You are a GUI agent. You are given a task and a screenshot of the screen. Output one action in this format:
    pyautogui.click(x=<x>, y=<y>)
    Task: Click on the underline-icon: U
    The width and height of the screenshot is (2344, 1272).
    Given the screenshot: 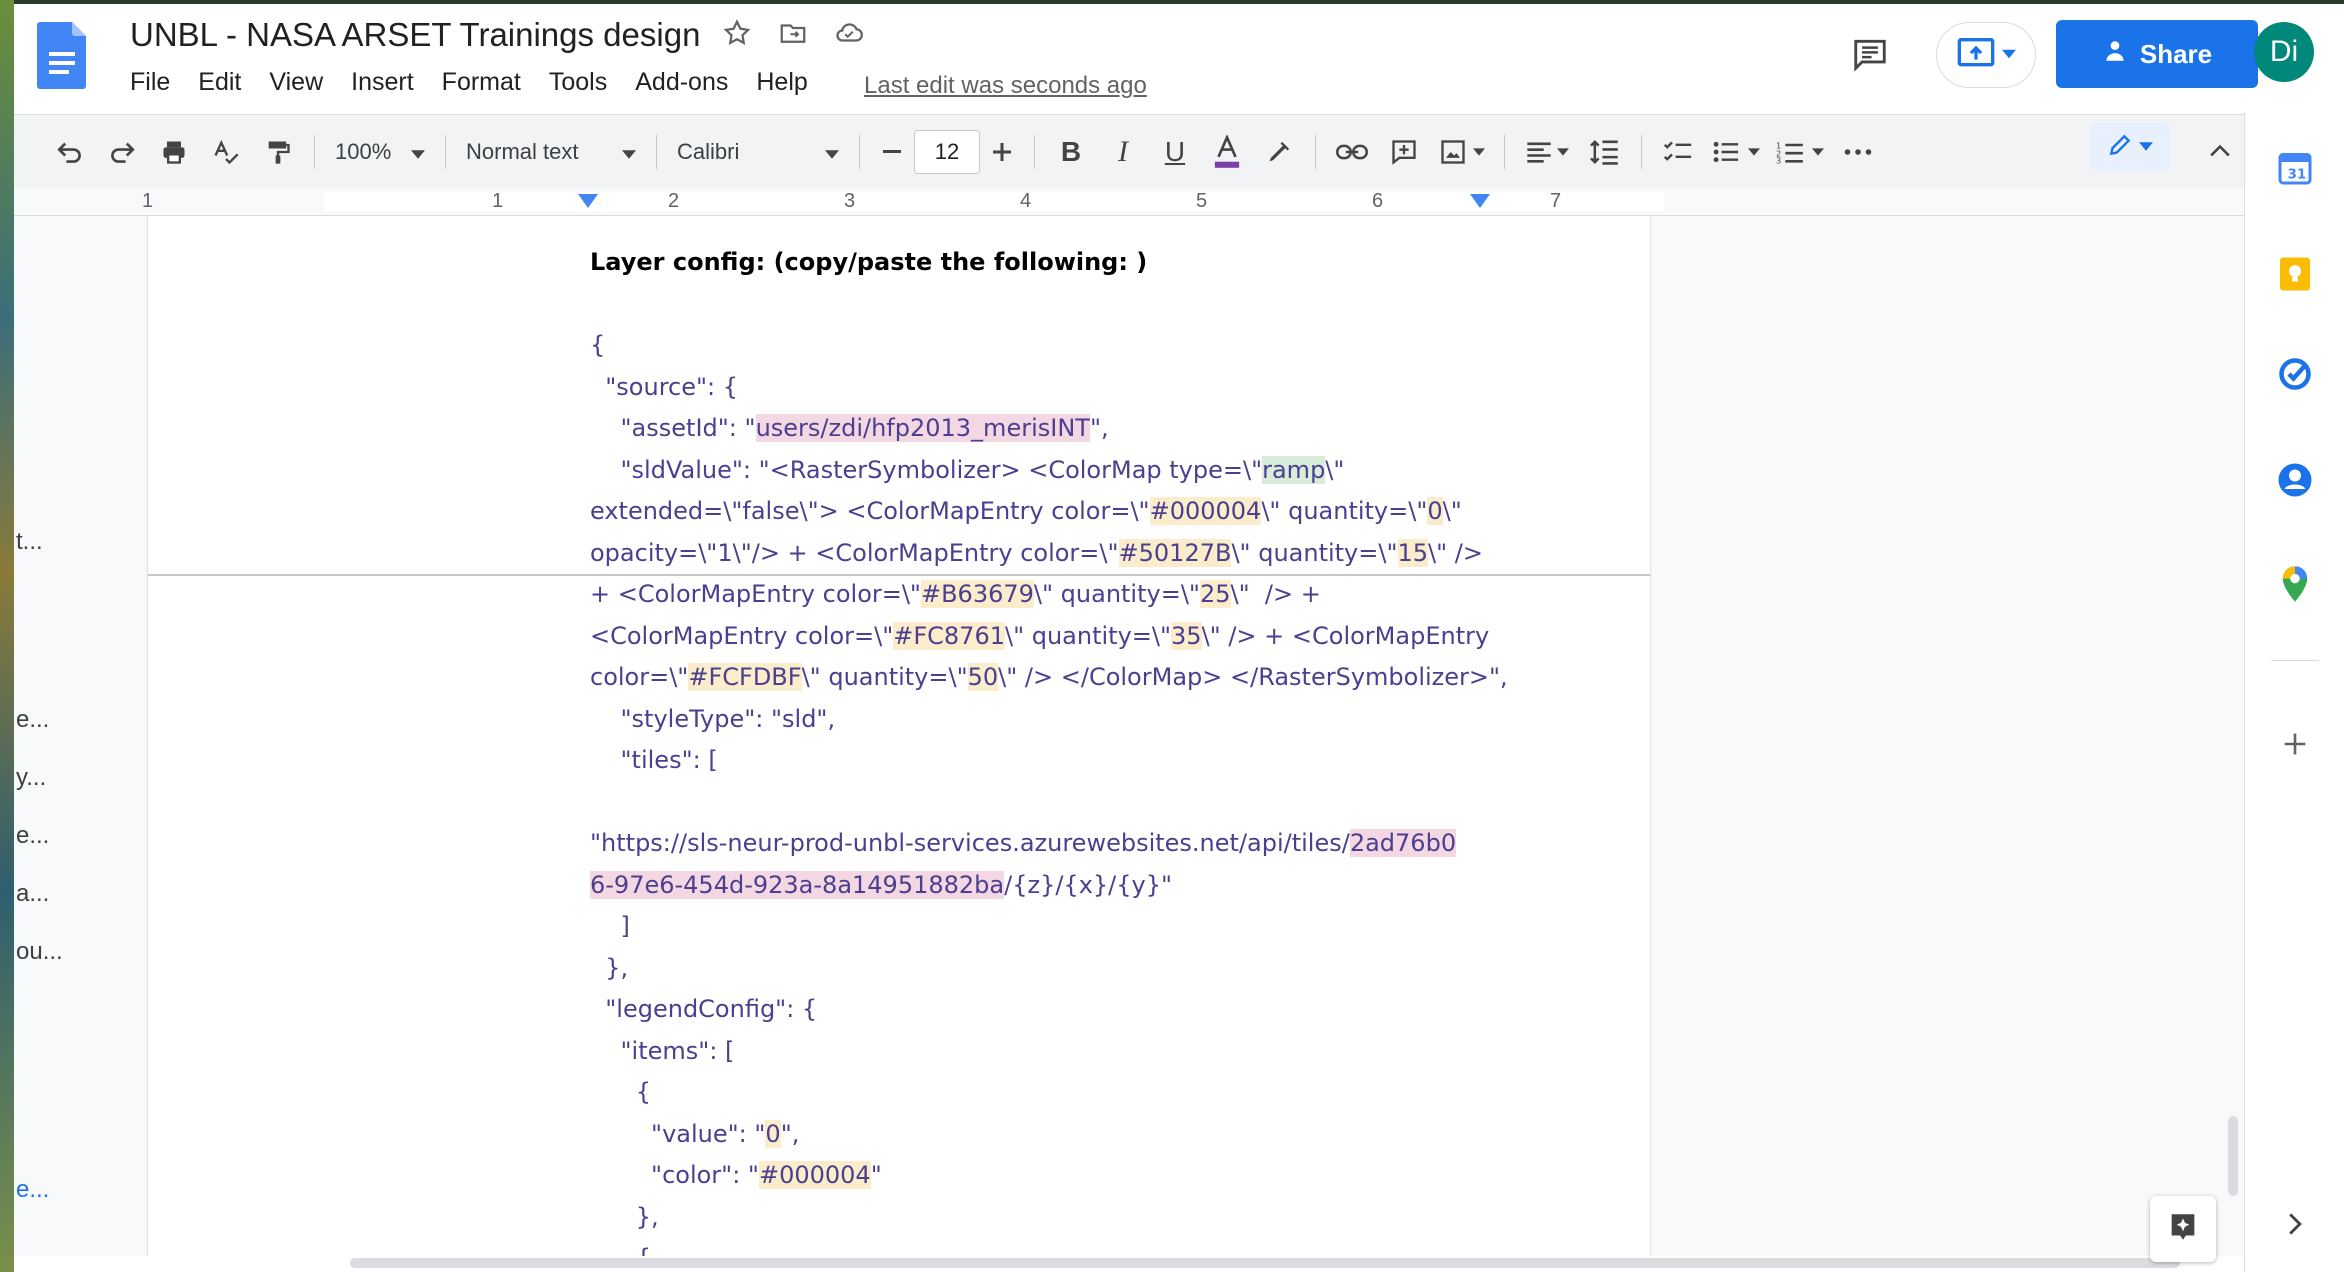 What is the action you would take?
    pyautogui.click(x=1175, y=152)
    